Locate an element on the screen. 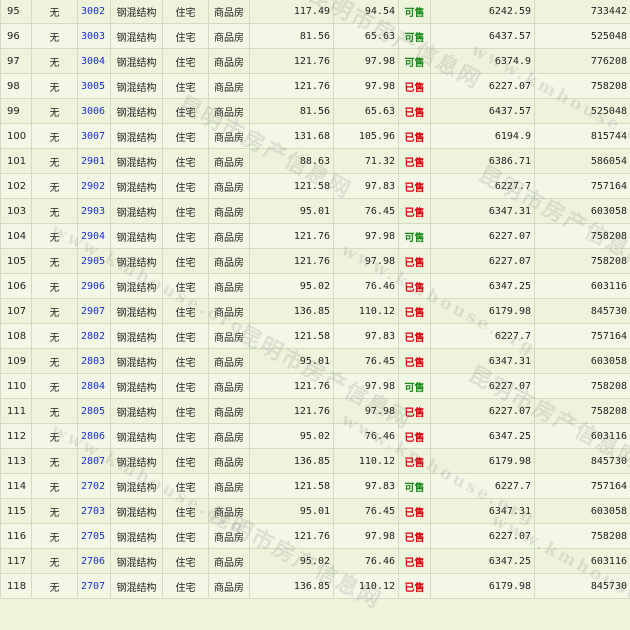 The width and height of the screenshot is (630, 630). room-cell: 2804 is located at coordinates (94, 386).